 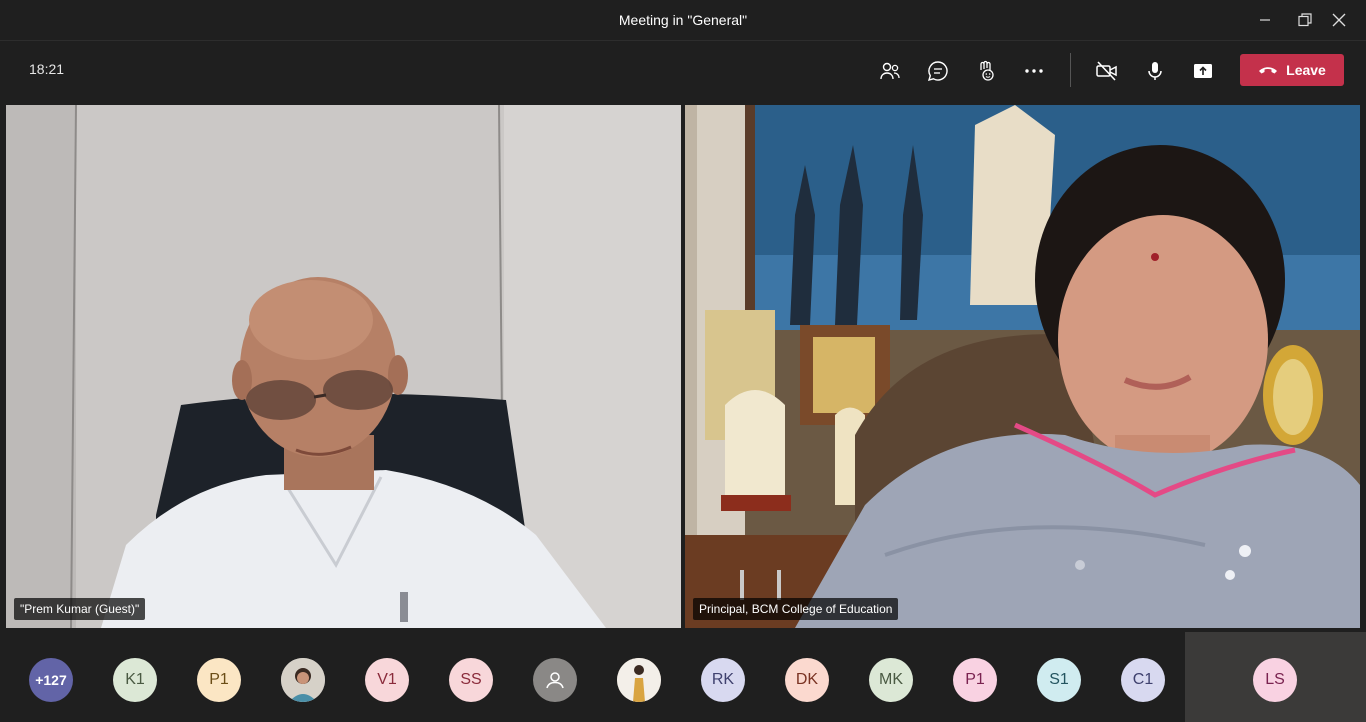 What do you see at coordinates (1305, 20) in the screenshot?
I see `restore-icon` at bounding box center [1305, 20].